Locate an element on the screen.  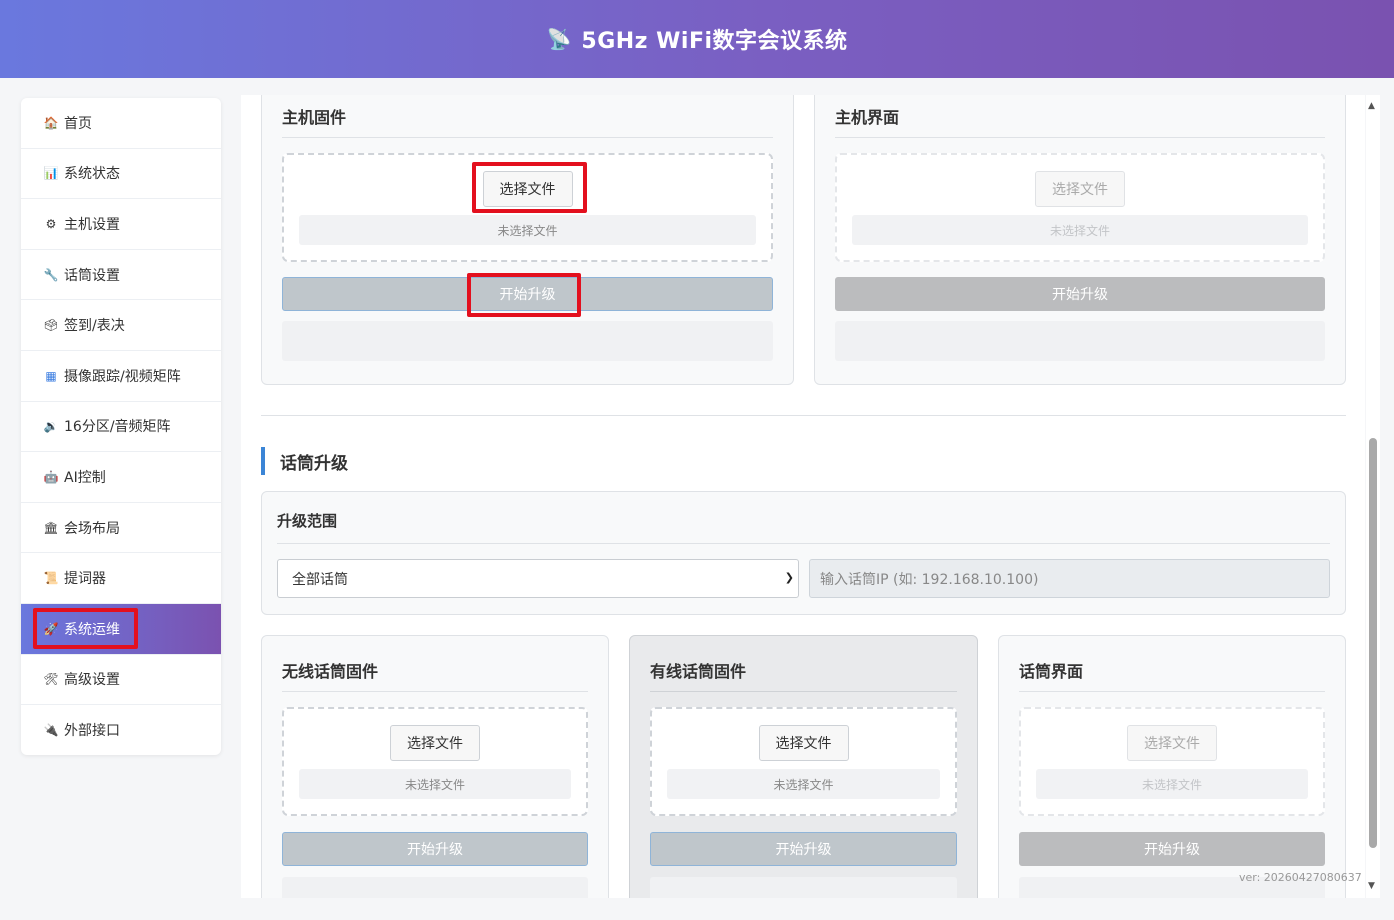
sidebar-item-audio-matrix: 🔉 16分区/音频矩阵 is located at coordinates (121, 427).